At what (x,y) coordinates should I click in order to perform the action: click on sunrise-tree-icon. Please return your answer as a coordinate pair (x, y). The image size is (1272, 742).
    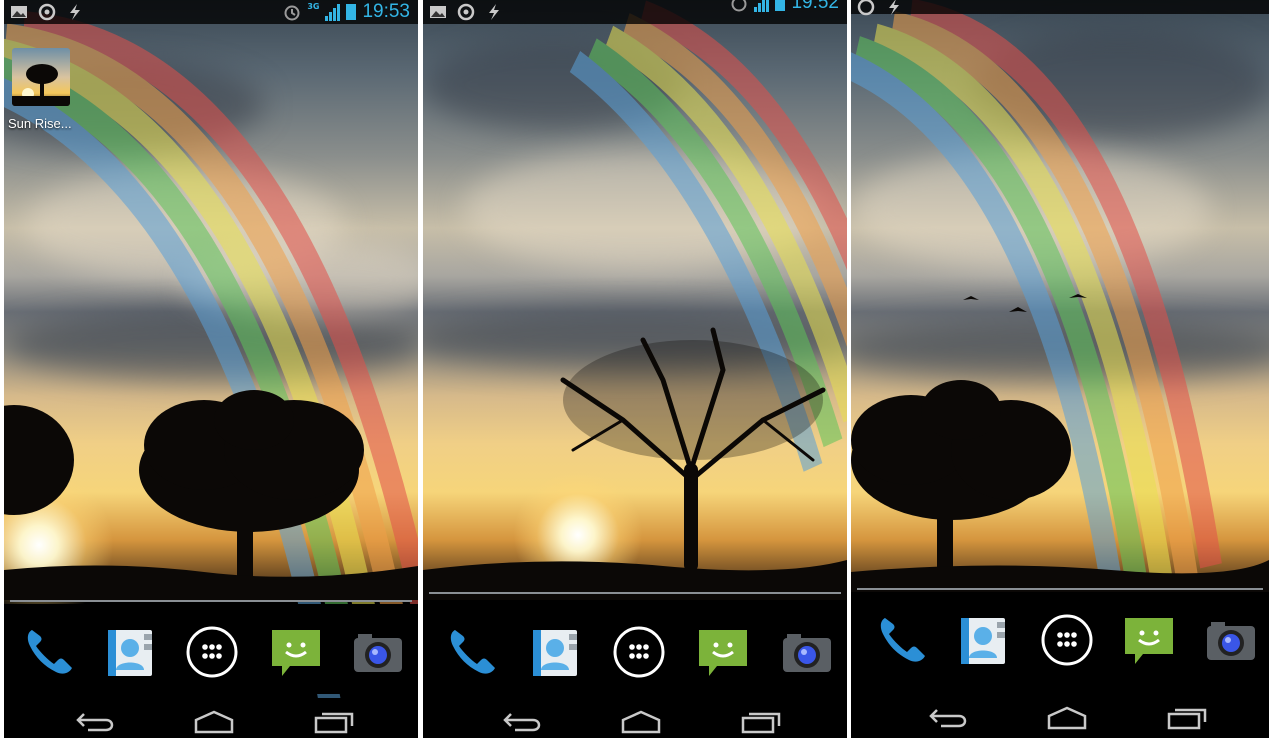
    Looking at the image, I should click on (41, 77).